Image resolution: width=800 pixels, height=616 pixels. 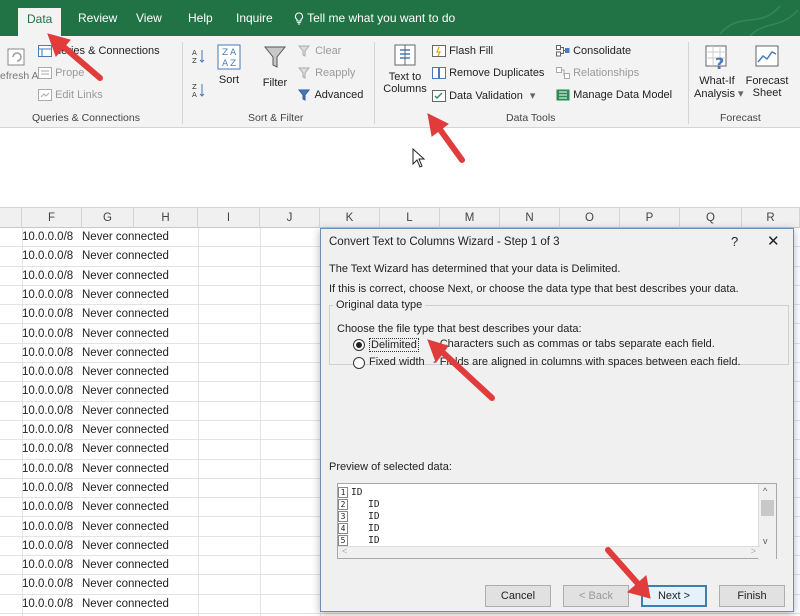 I want to click on properties-button: Prope, so click(x=61, y=73).